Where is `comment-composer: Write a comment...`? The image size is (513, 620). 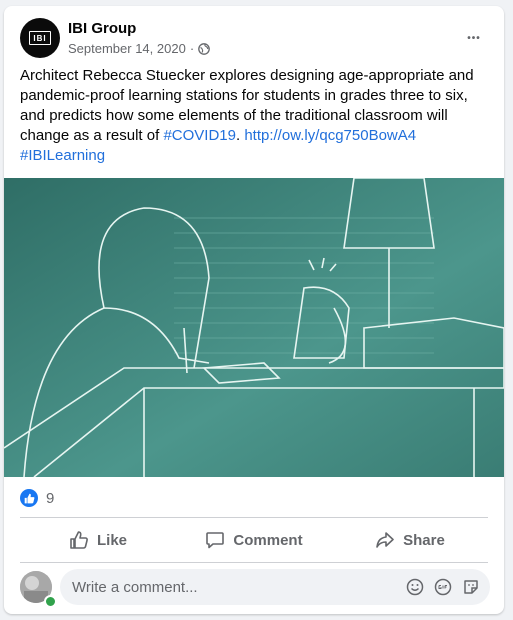 comment-composer: Write a comment... is located at coordinates (255, 588).